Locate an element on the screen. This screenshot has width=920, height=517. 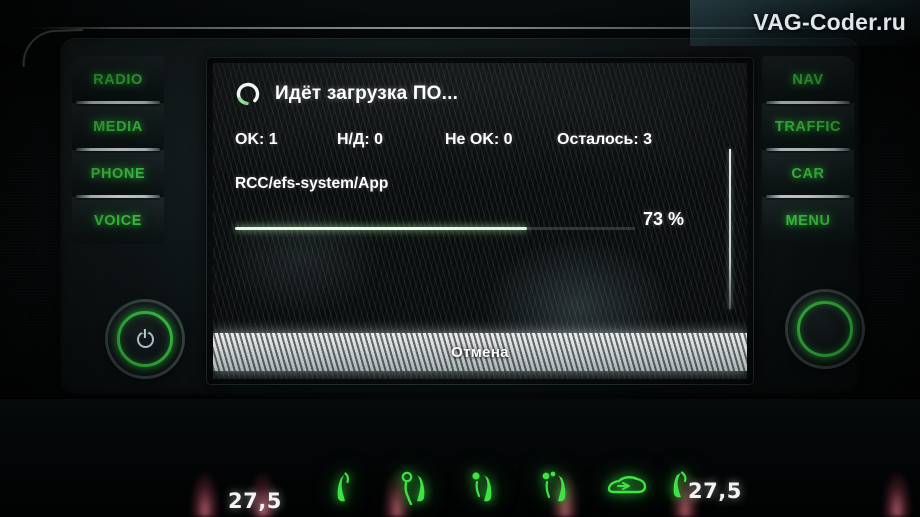
airflow-feet-left-icon is located at coordinates (344, 488).